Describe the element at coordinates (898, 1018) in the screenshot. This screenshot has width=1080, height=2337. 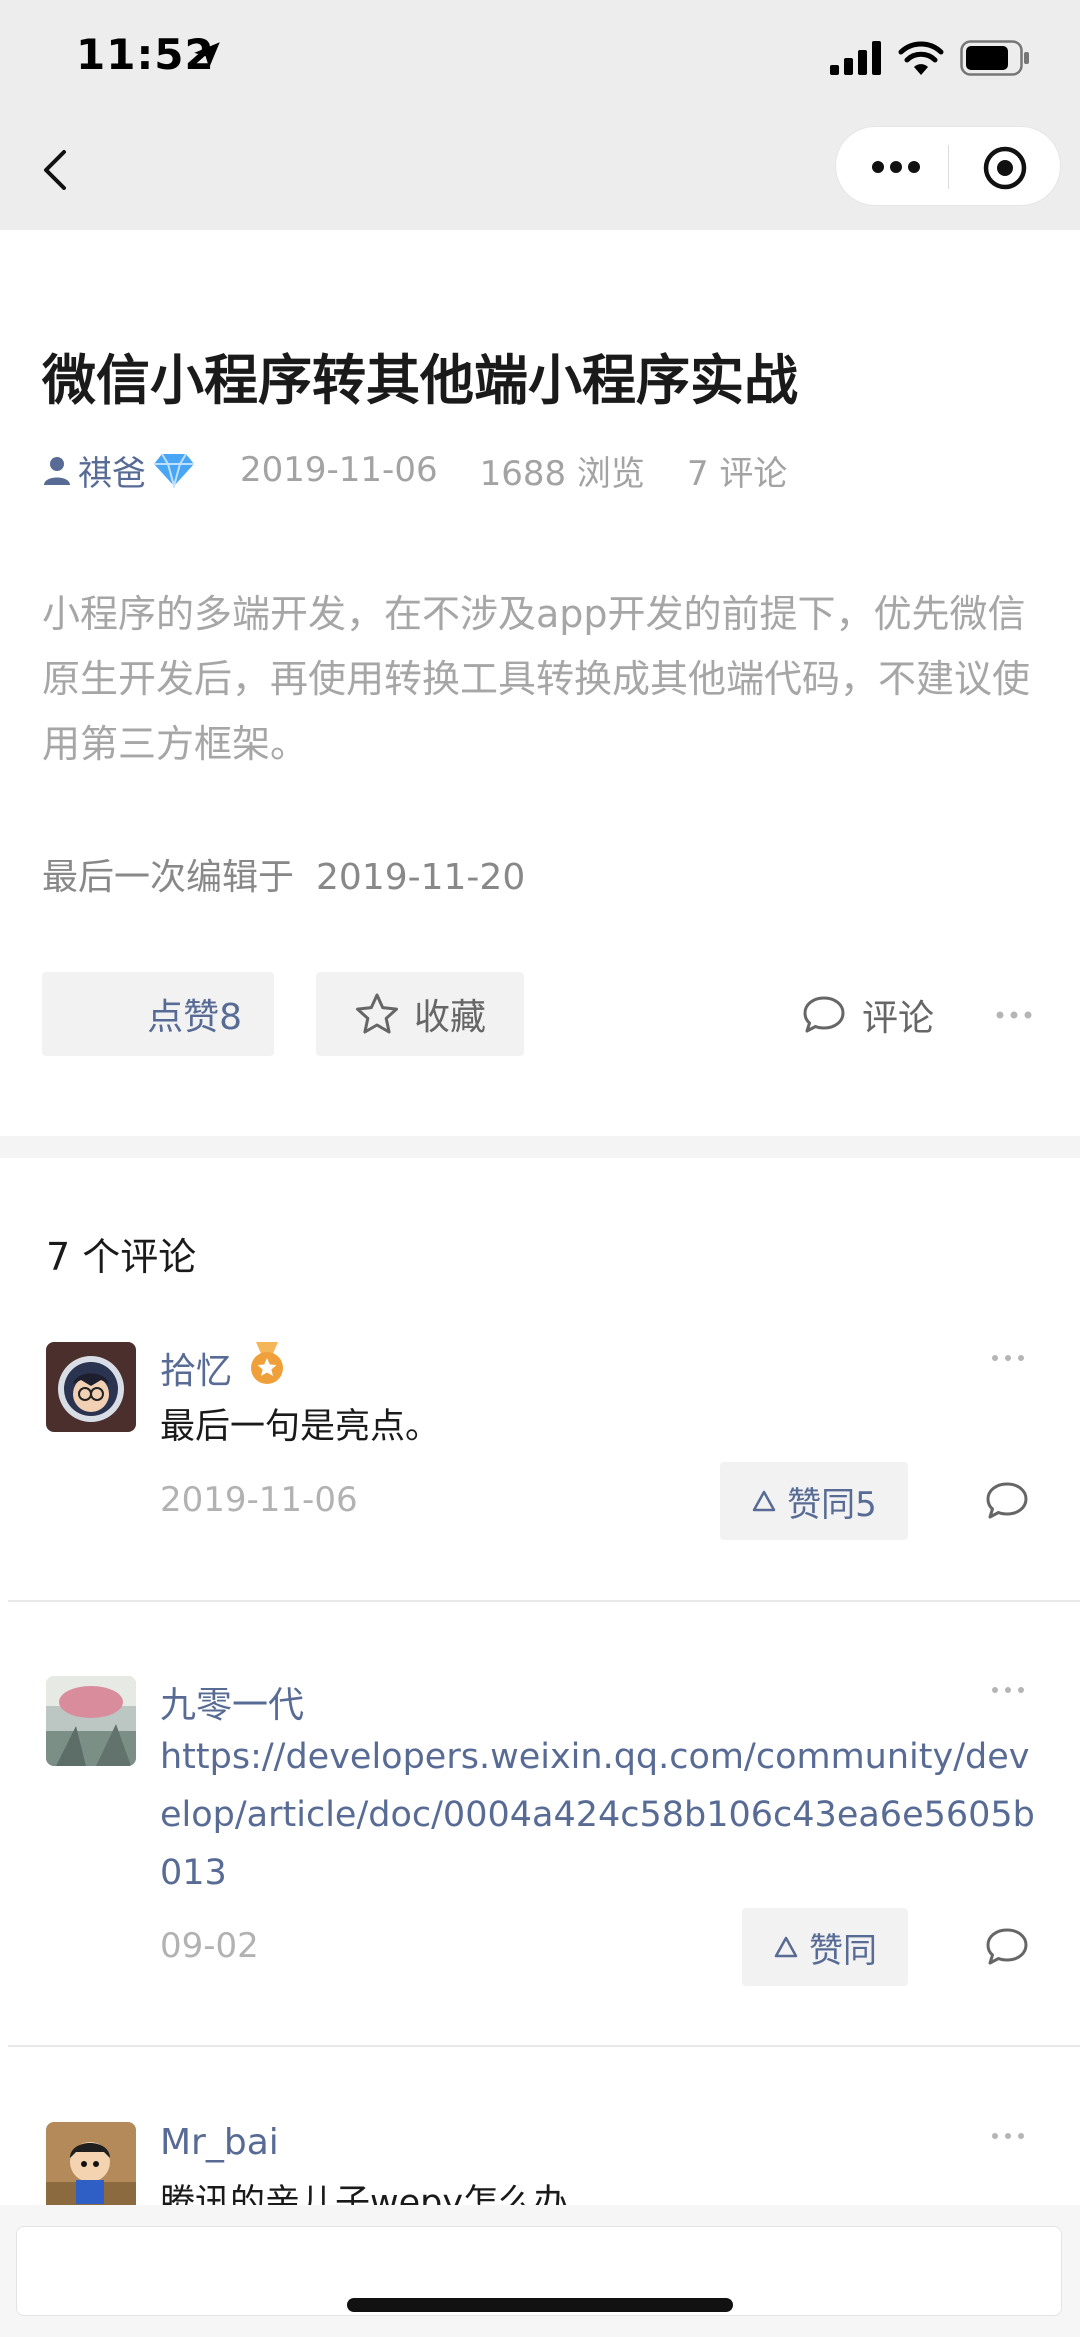
I see `comment-label: 评论` at that location.